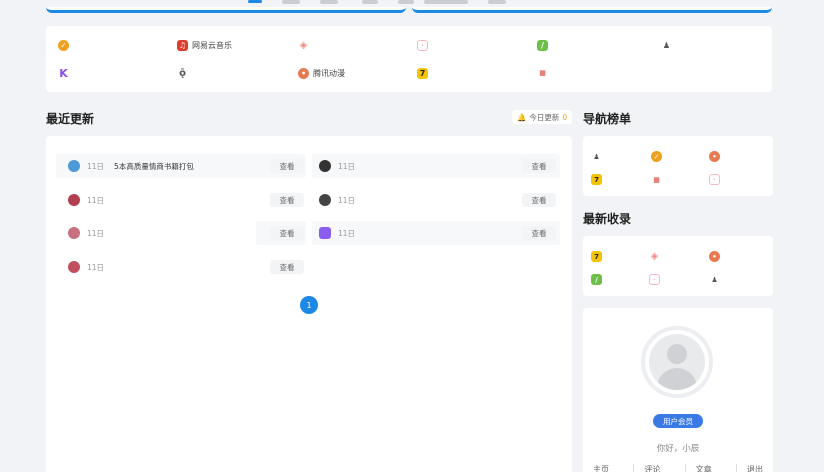 Image resolution: width=824 pixels, height=472 pixels. I want to click on nav-item-active, so click(255, 1).